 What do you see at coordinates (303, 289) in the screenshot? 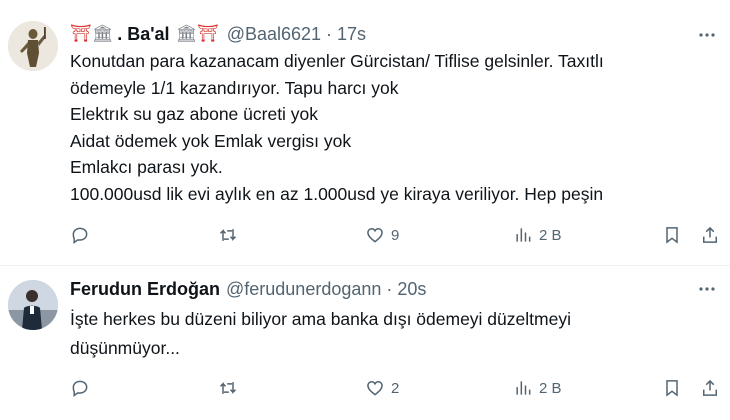
I see `user-handle: @ferudunerdogann` at bounding box center [303, 289].